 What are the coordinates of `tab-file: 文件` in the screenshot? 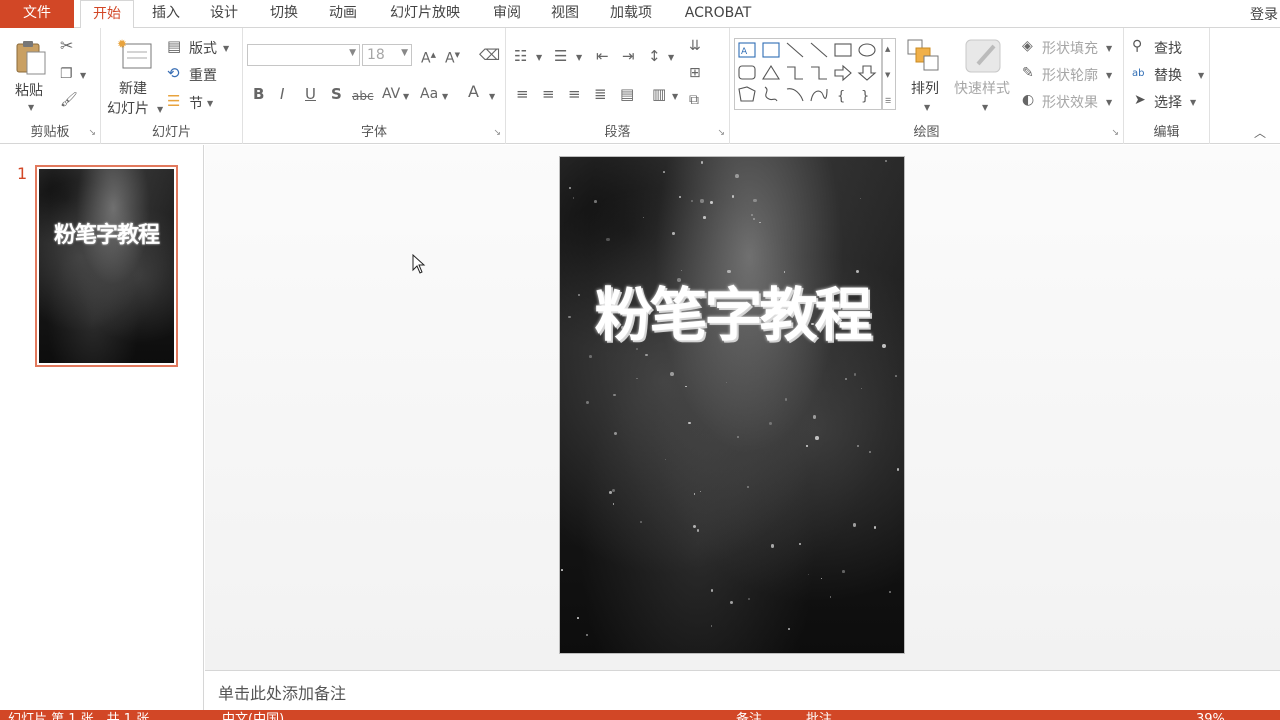 It's located at (37, 14).